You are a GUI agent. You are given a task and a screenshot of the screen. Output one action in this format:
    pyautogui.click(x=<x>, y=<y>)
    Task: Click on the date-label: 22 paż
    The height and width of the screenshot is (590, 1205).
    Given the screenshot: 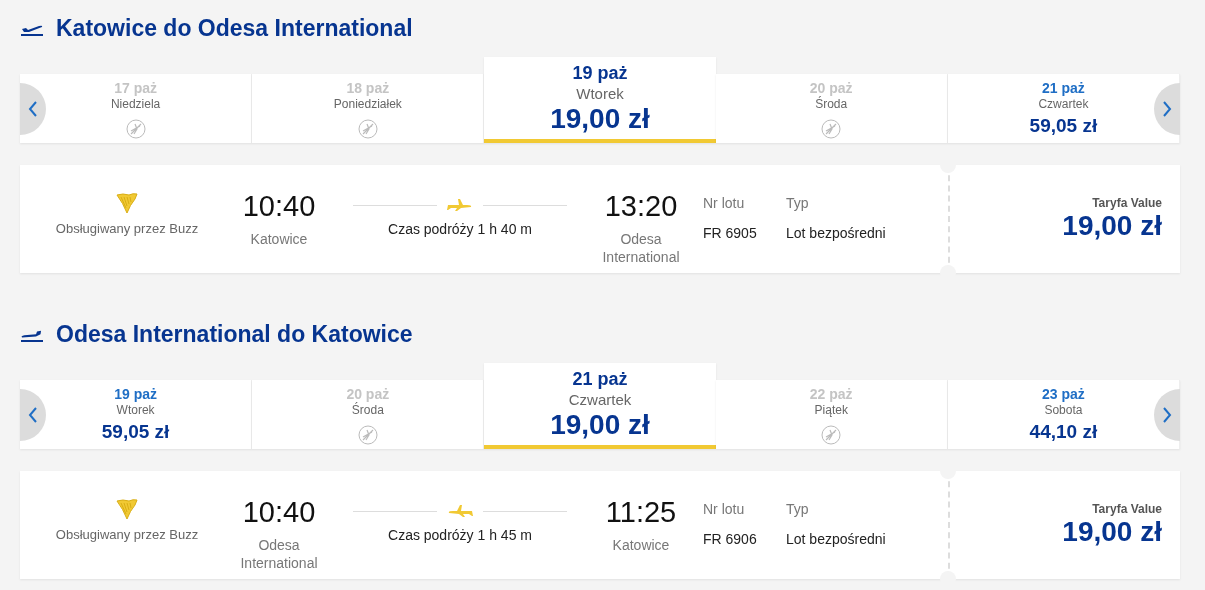 What is the action you would take?
    pyautogui.click(x=831, y=394)
    